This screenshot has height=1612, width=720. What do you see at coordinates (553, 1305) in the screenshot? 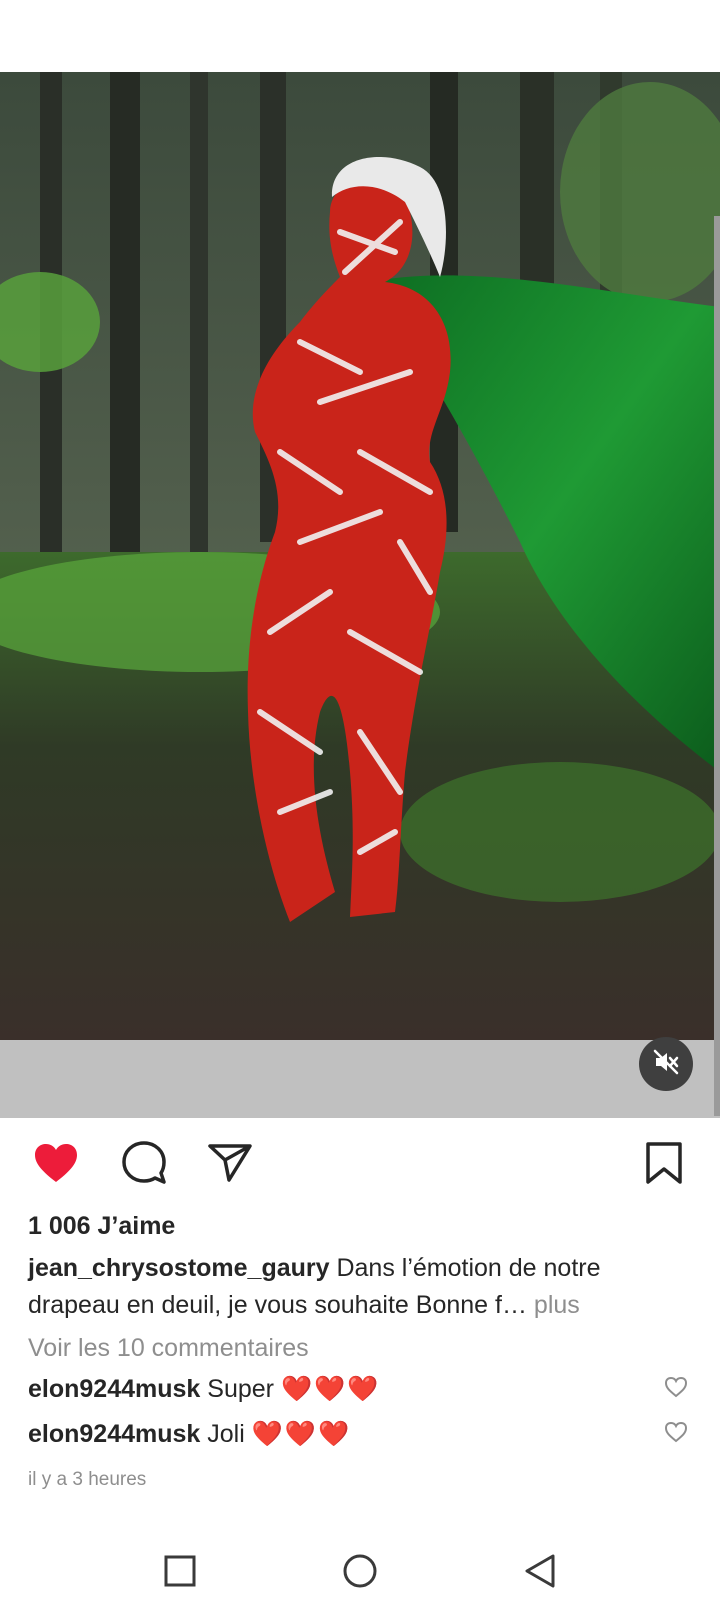
I see `caption-more-link: plus` at bounding box center [553, 1305].